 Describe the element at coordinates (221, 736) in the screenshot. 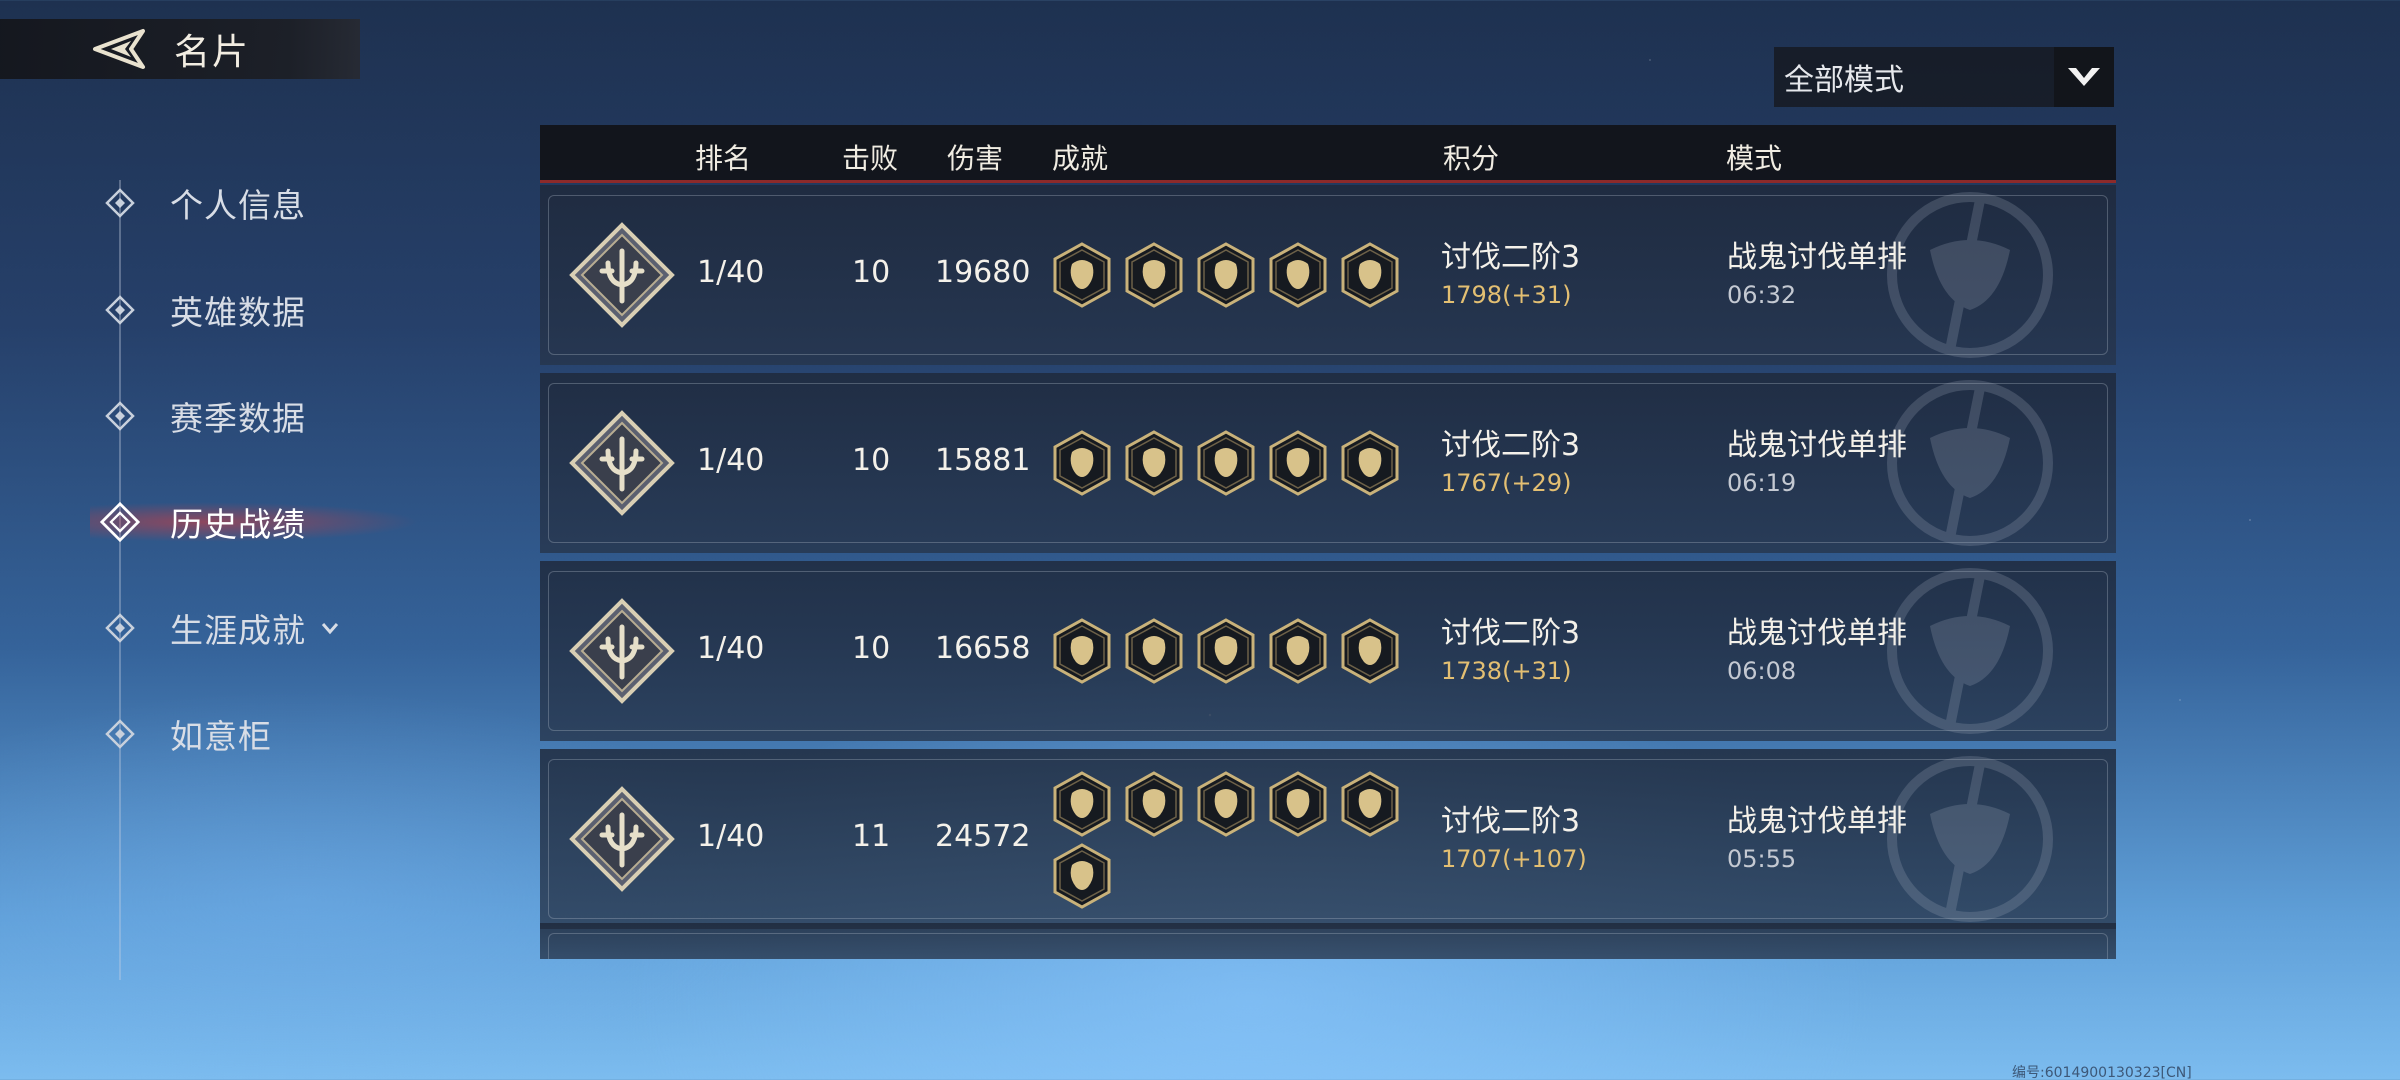

I see `sidebar-item-label: 如意柜` at that location.